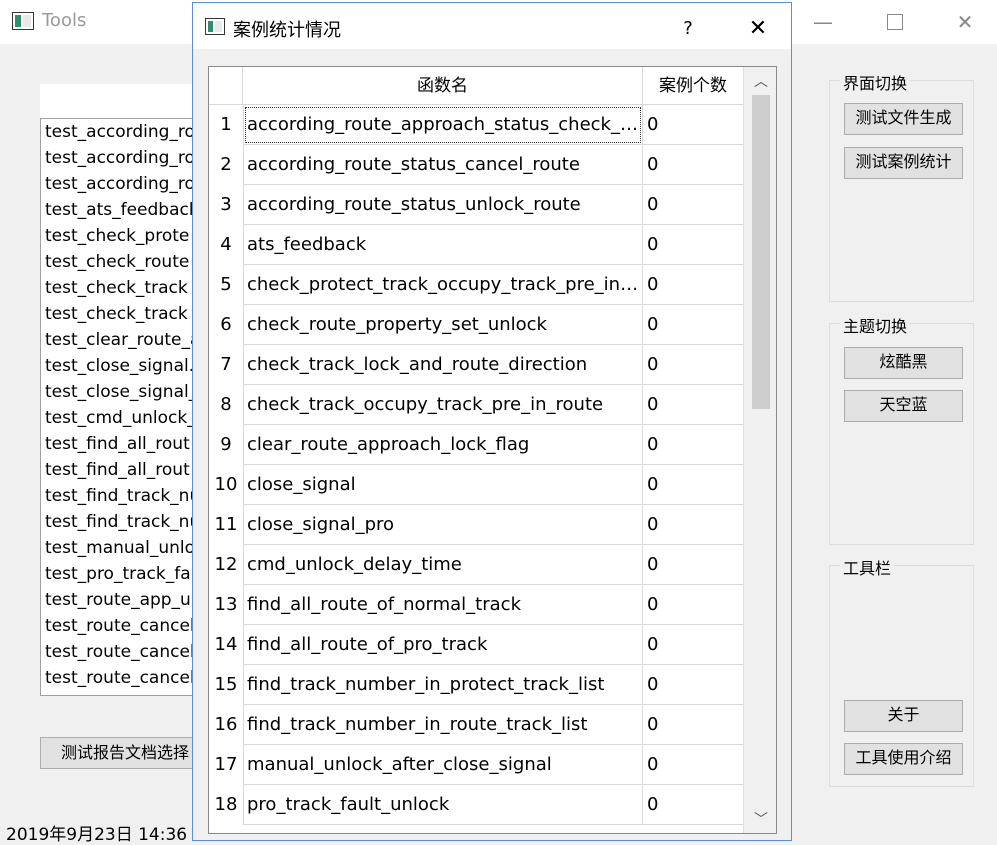  I want to click on row-number: 2, so click(226, 165).